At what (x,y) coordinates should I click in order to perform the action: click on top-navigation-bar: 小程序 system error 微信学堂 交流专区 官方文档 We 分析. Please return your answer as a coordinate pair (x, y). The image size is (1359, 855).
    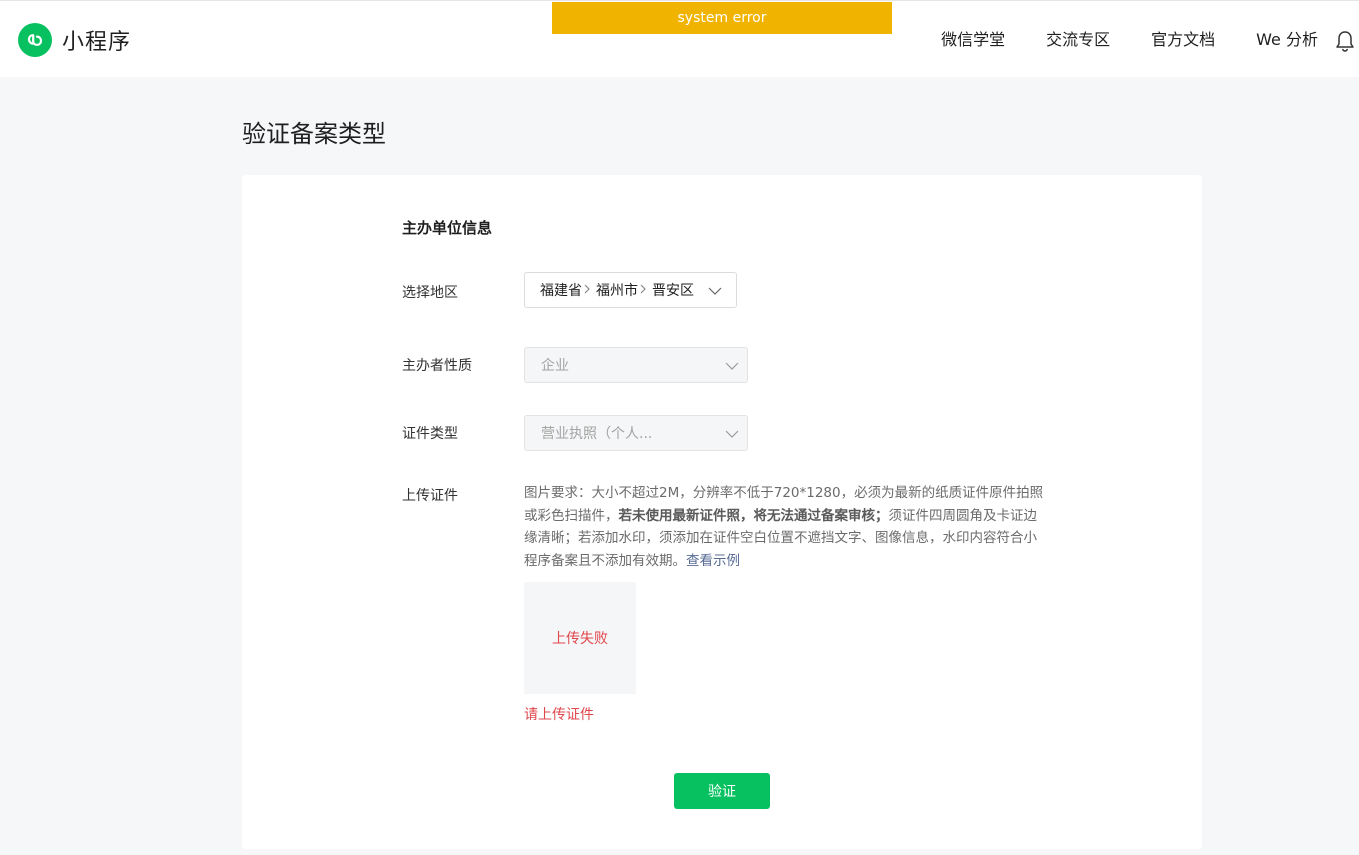
    Looking at the image, I should click on (679, 38).